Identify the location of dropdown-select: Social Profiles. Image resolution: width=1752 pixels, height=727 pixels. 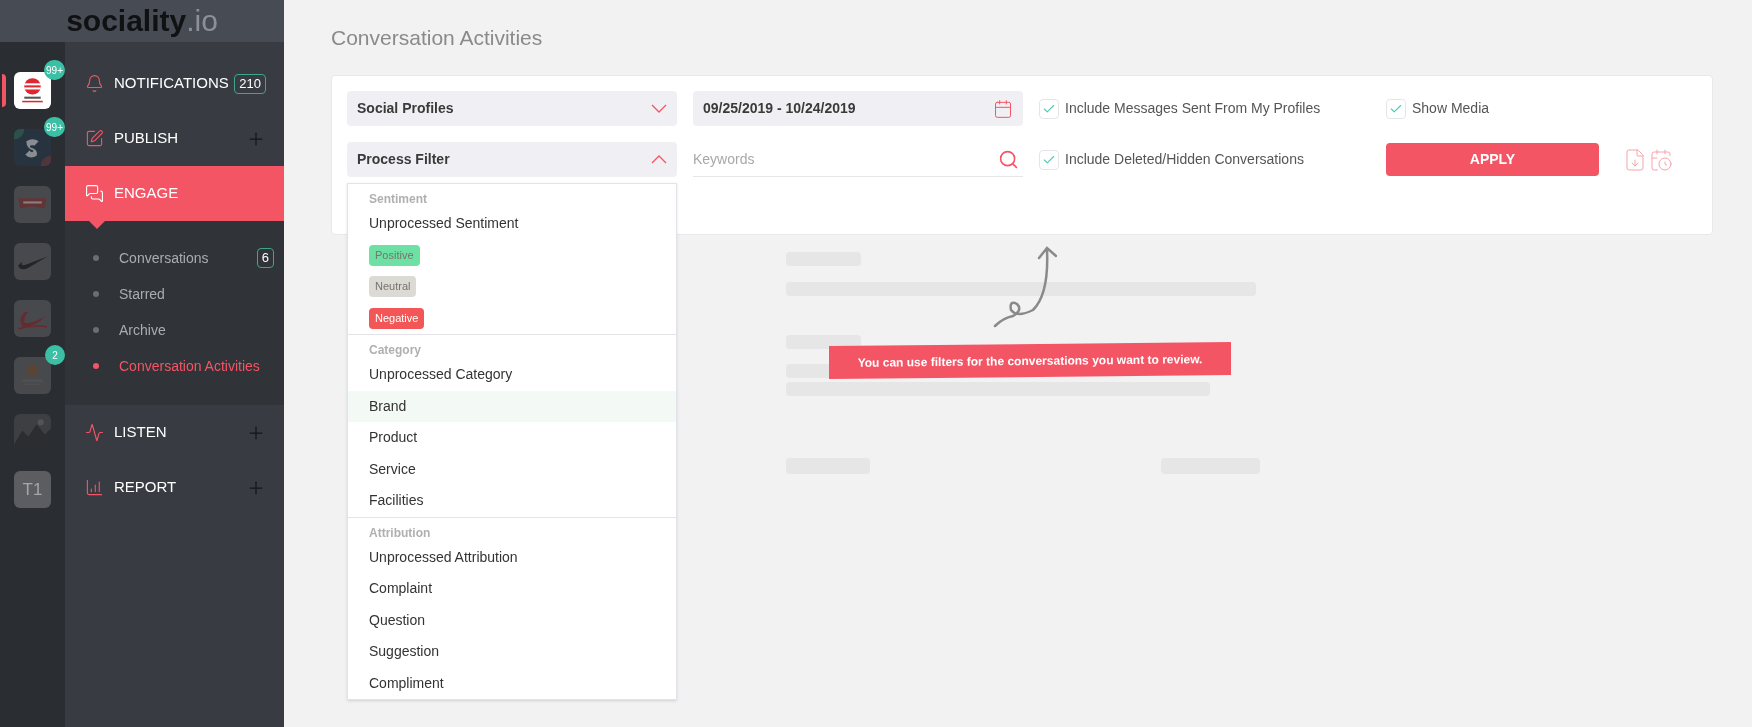
(512, 108).